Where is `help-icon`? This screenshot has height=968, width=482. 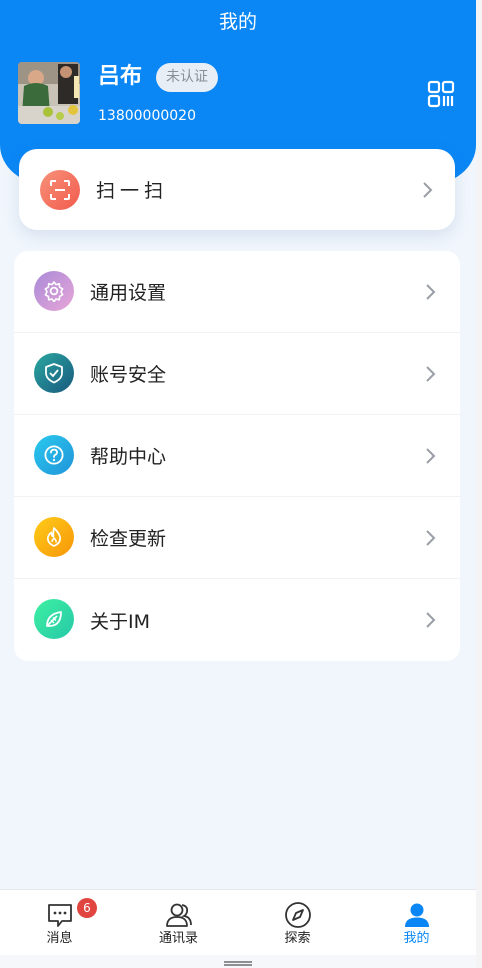
help-icon is located at coordinates (54, 455).